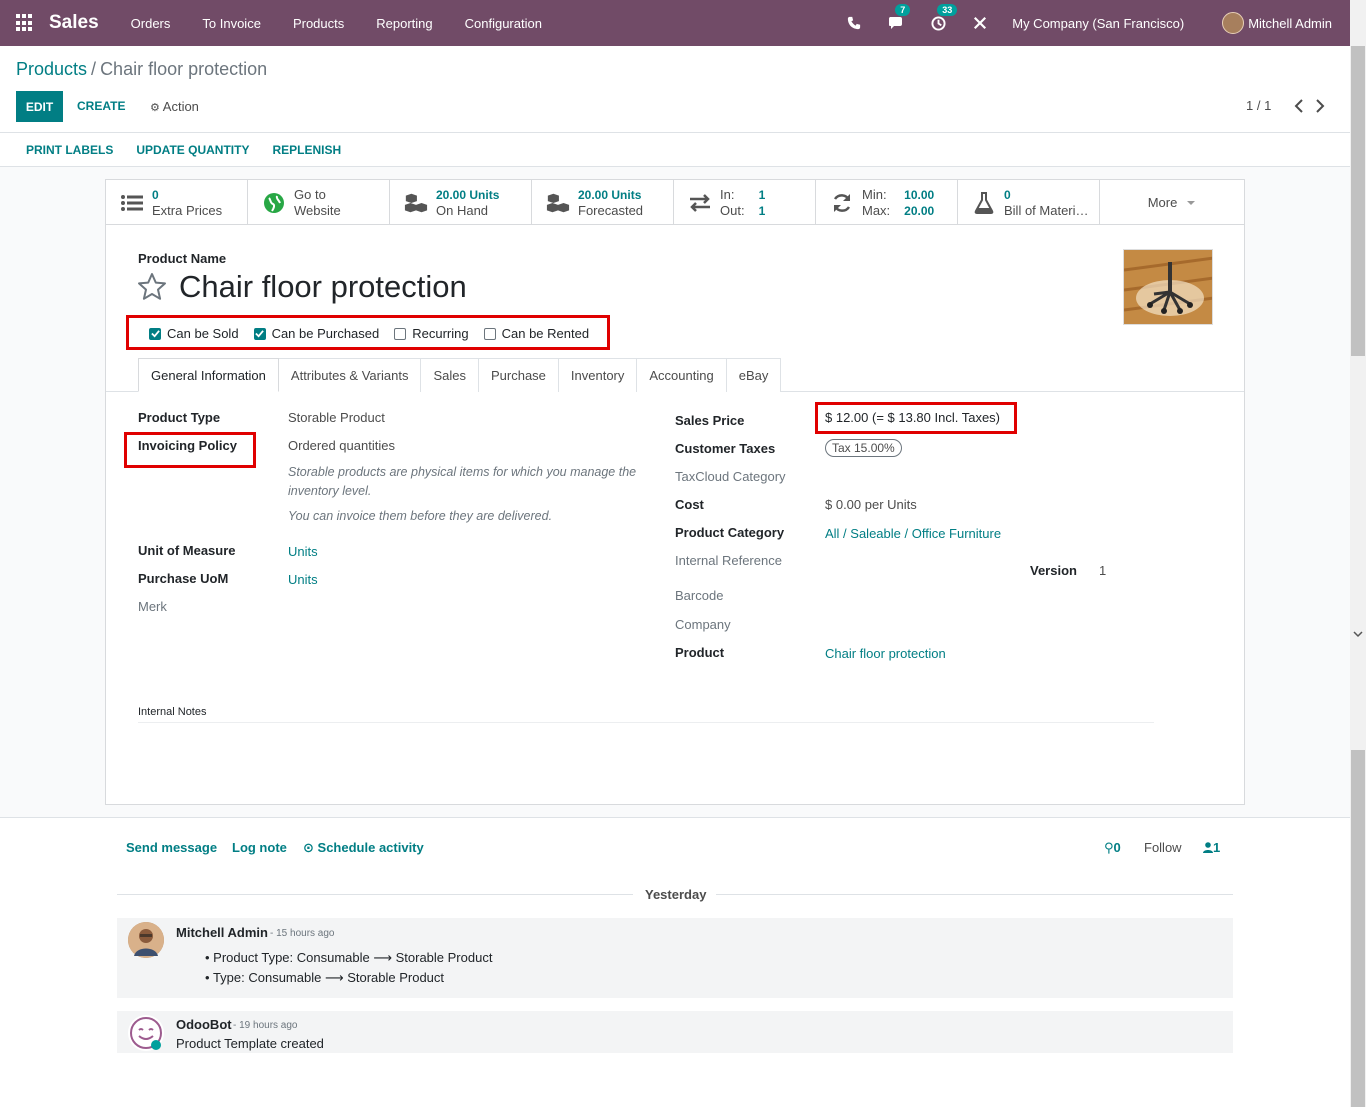  Describe the element at coordinates (363, 848) in the screenshot. I see `schedule-activity-button: ⊙ Schedule activity` at that location.